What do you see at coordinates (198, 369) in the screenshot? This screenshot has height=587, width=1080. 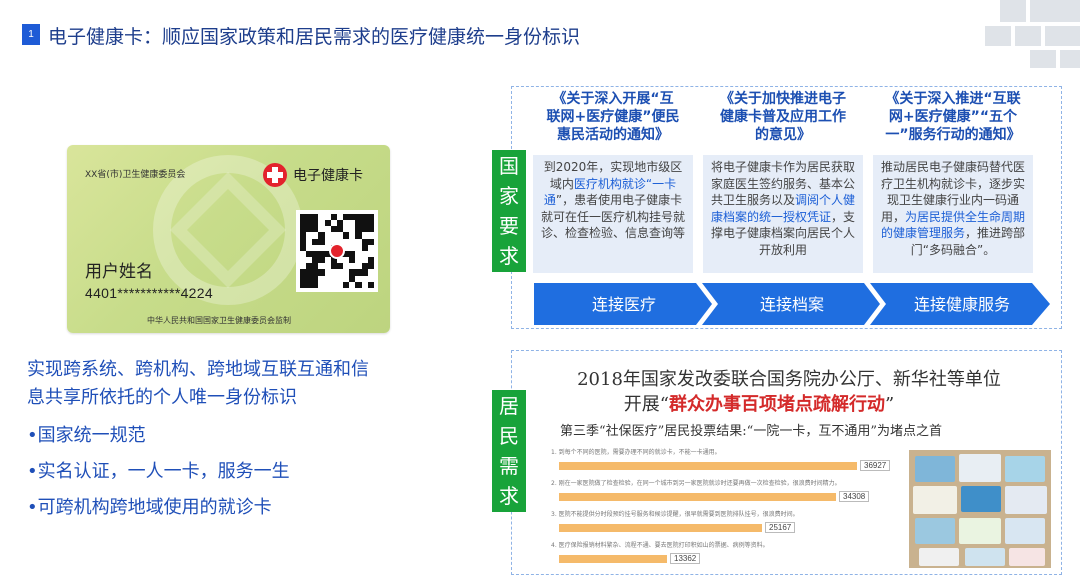 I see `summary-line: 实现跨系统、跨机构、跨地域互联互通和信` at bounding box center [198, 369].